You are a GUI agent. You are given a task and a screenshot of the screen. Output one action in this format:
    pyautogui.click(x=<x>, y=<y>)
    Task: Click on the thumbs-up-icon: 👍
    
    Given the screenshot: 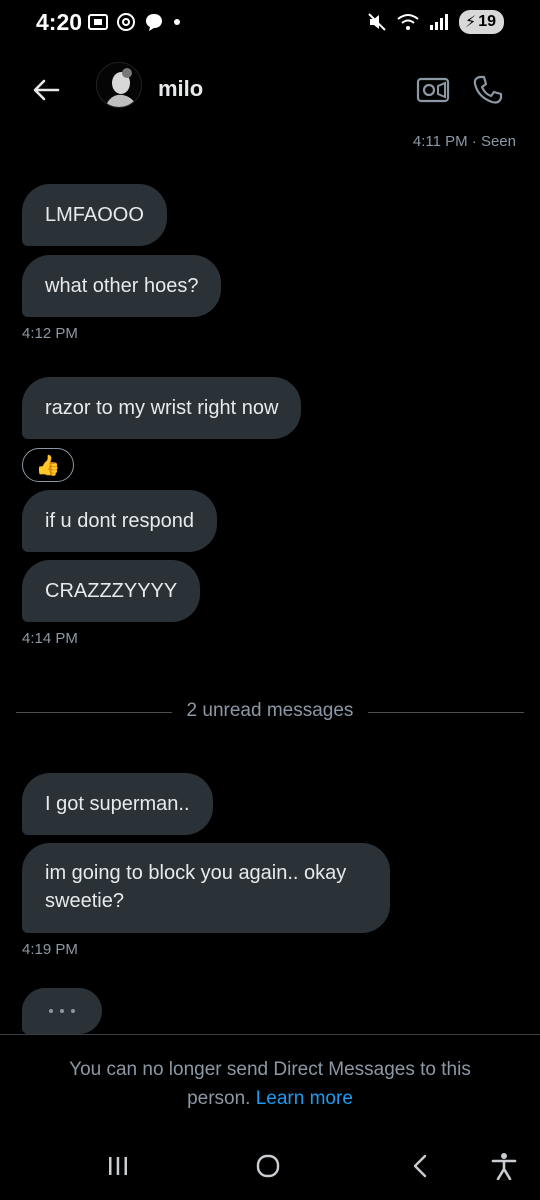 What is the action you would take?
    pyautogui.click(x=48, y=465)
    